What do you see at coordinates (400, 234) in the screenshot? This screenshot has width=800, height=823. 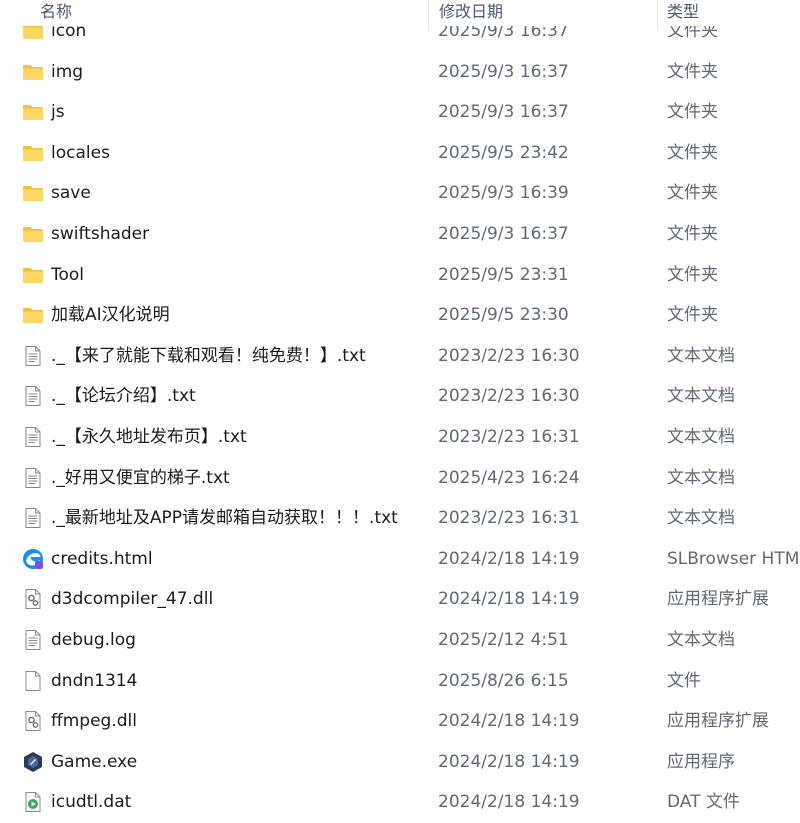 I see `file-row: swiftshader 2025/9/3 16:37 文件夹` at bounding box center [400, 234].